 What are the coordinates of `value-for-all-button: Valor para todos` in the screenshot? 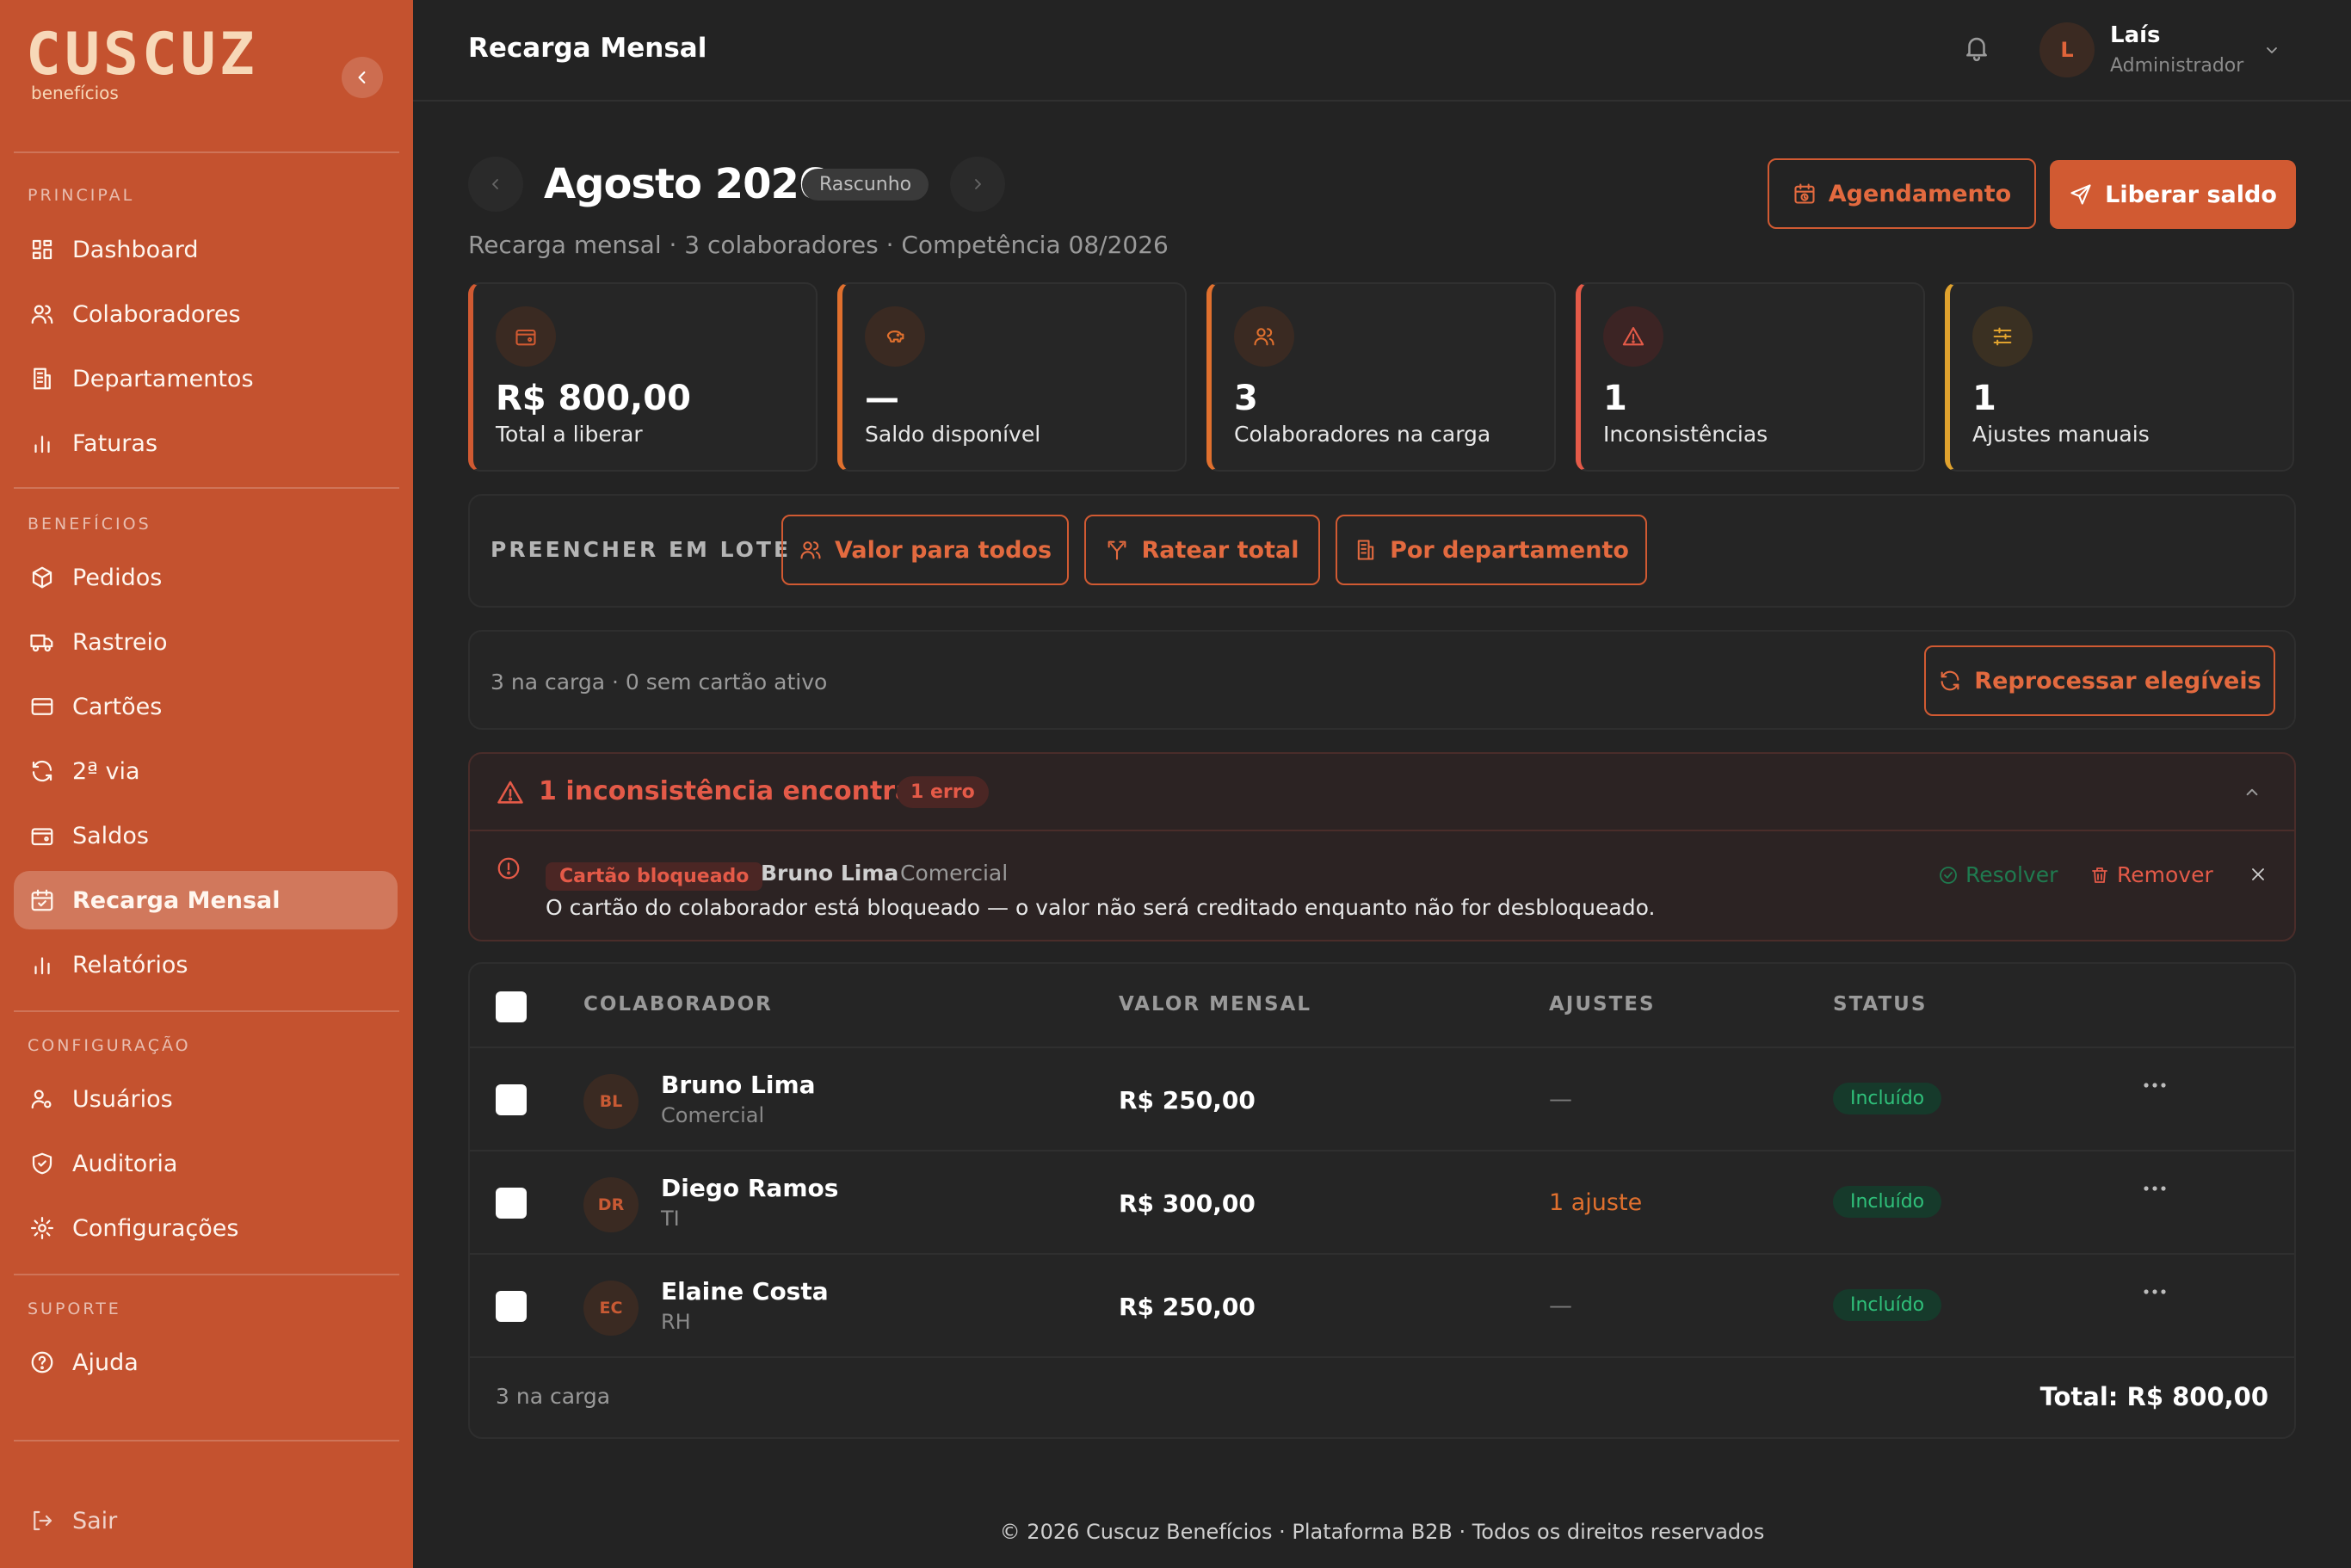 It's located at (925, 550).